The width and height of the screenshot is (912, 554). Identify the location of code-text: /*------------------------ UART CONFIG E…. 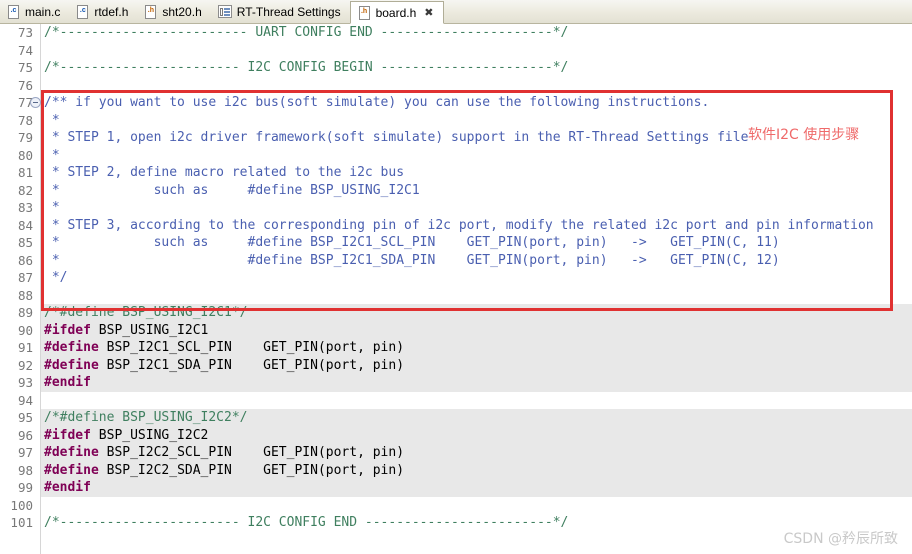
(306, 33).